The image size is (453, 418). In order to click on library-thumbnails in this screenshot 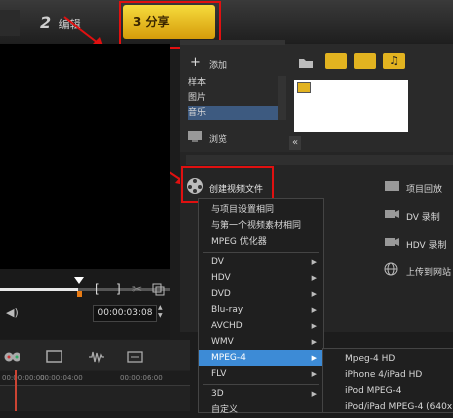, I will do `click(351, 106)`.